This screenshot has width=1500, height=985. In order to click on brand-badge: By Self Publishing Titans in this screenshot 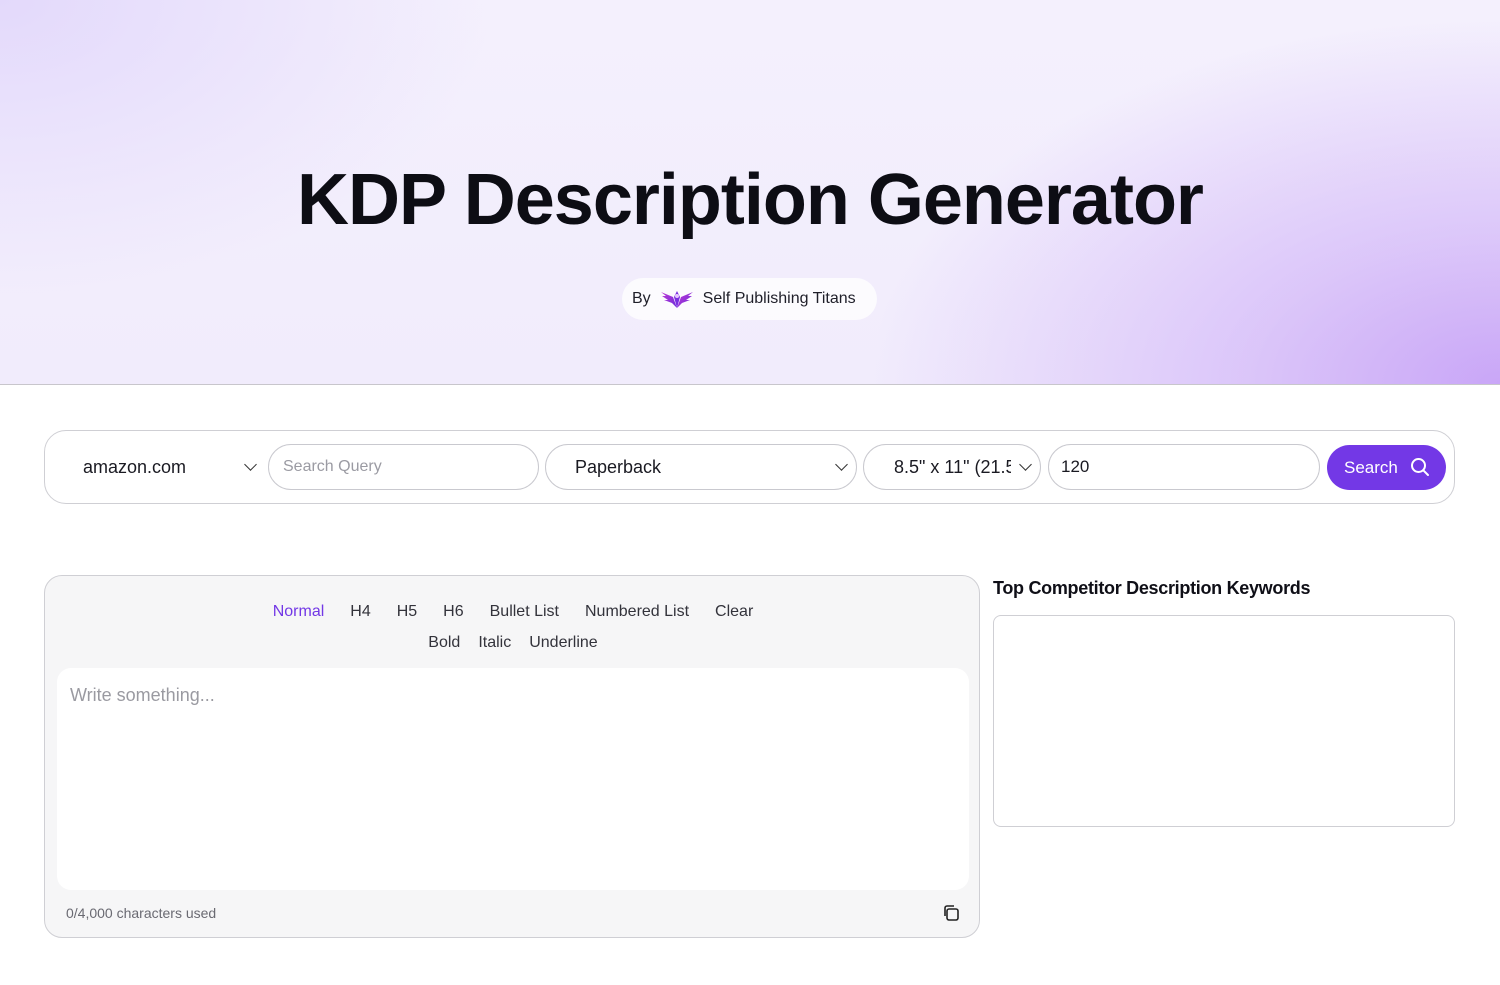, I will do `click(749, 299)`.